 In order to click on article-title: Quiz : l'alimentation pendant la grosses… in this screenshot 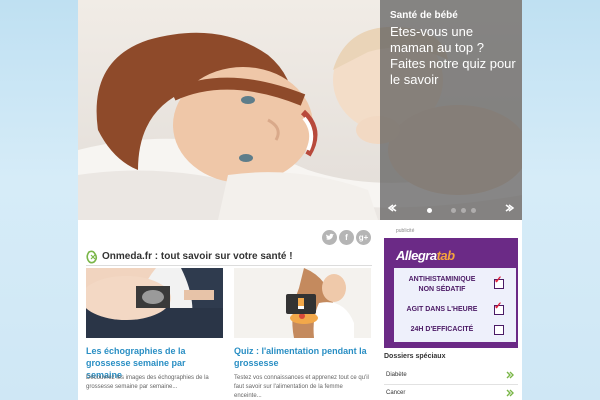, I will do `click(302, 357)`.